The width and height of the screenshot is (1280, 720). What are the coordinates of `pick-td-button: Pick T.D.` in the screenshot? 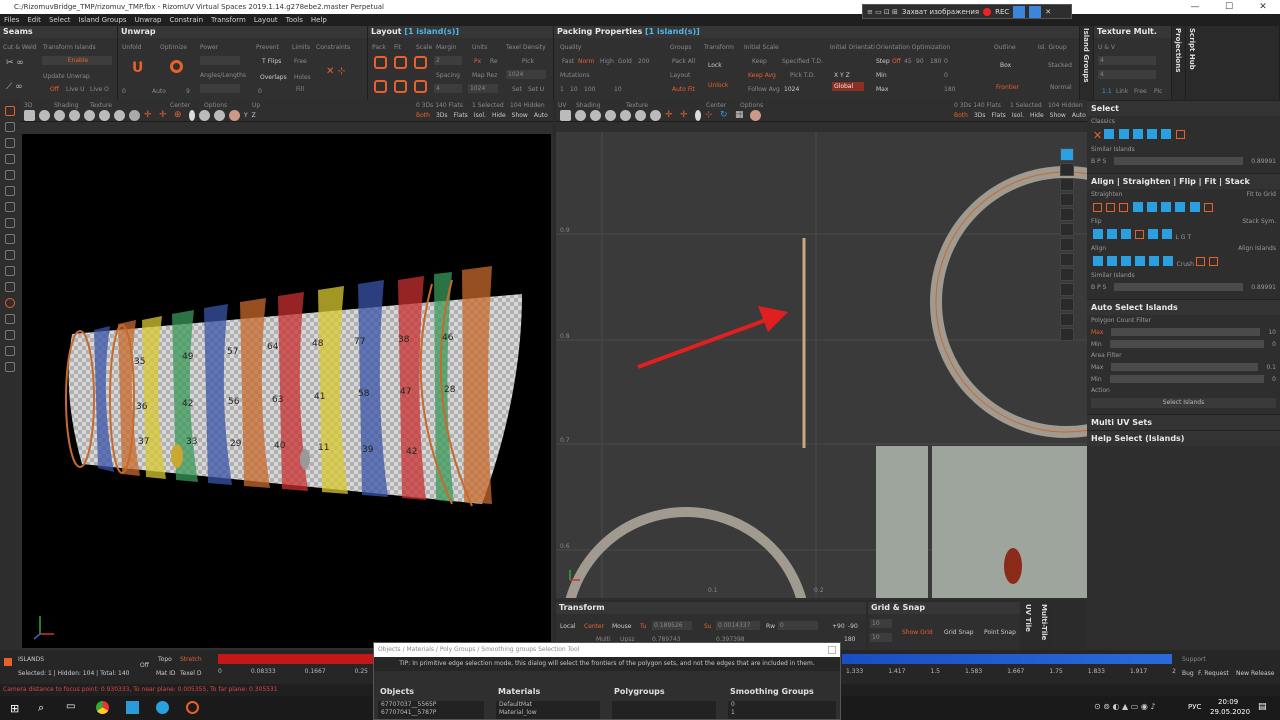 It's located at (802, 75).